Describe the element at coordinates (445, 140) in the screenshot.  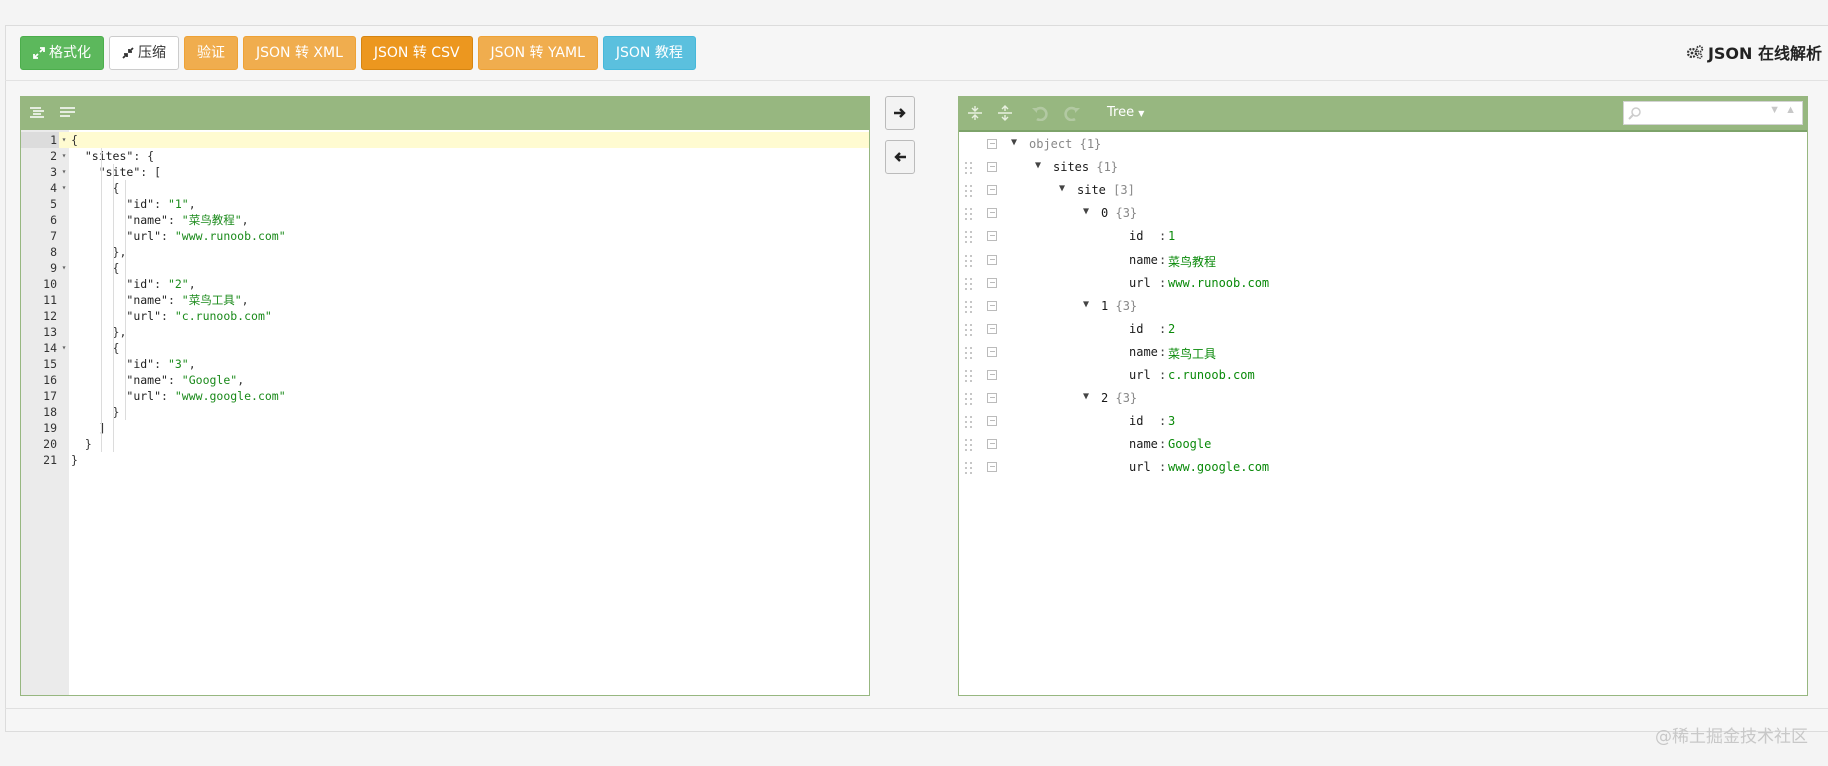
I see `code-line: 1 ▾{` at that location.